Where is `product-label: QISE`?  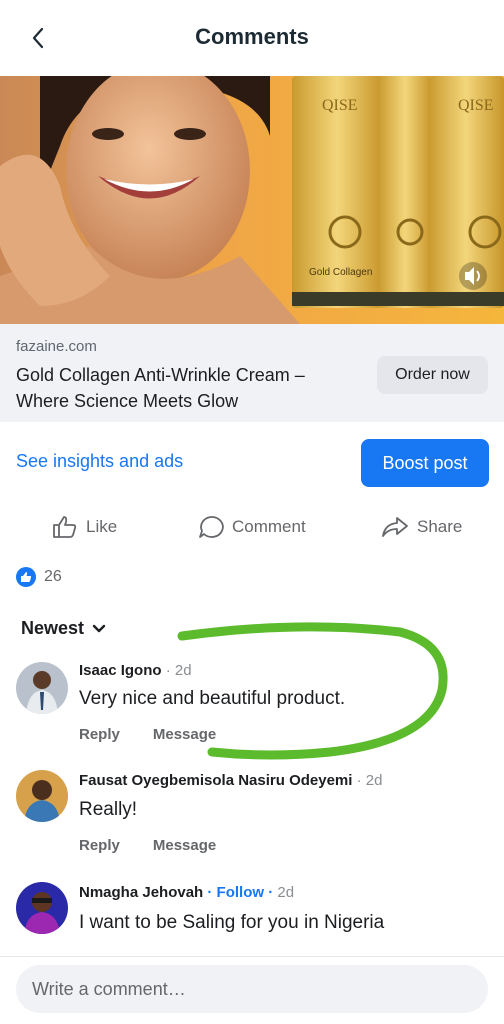
product-label: QISE is located at coordinates (340, 105).